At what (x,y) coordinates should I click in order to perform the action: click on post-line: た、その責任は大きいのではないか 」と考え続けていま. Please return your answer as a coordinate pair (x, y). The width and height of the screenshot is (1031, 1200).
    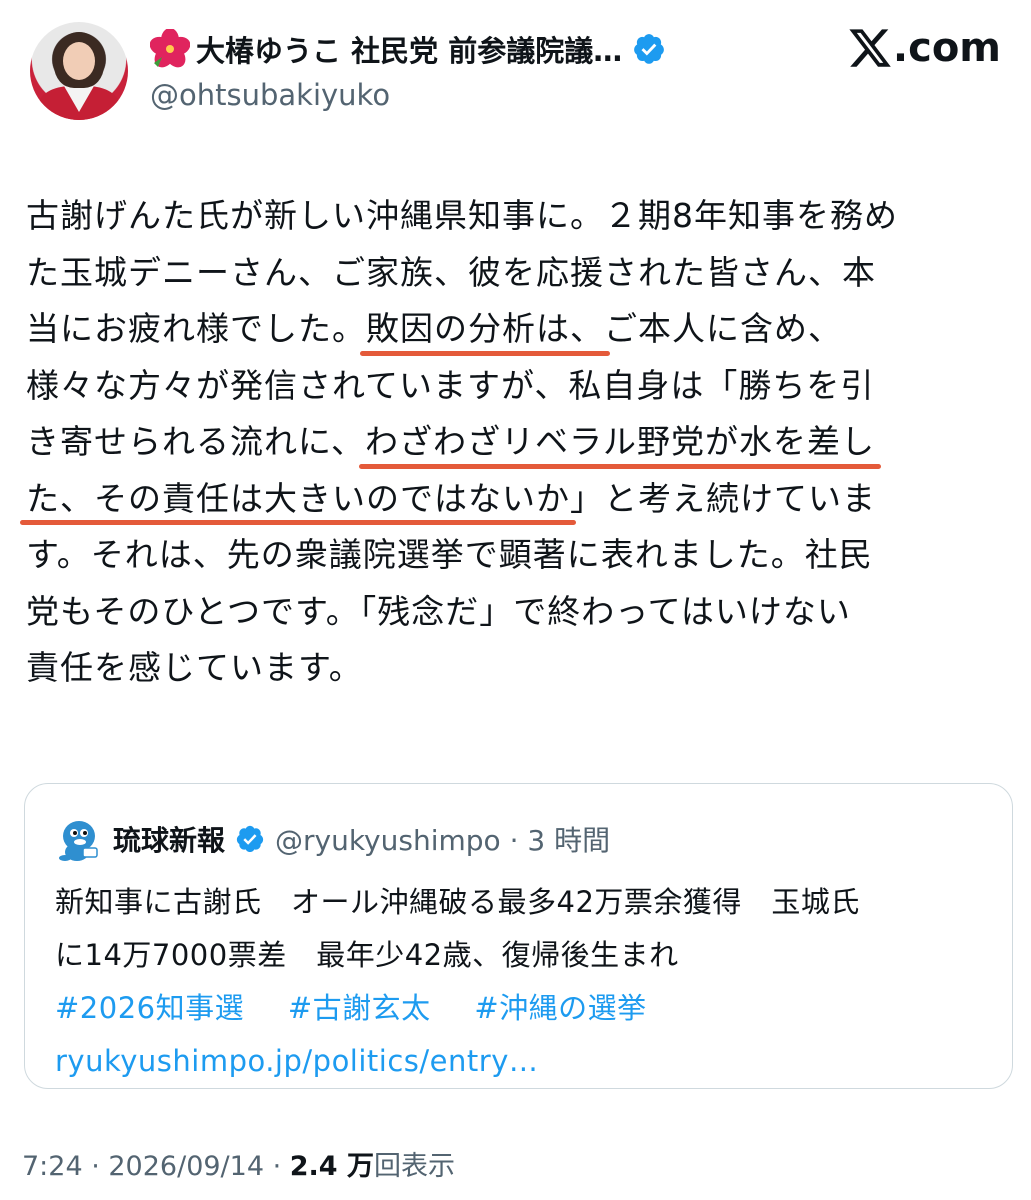
    Looking at the image, I should click on (515, 499).